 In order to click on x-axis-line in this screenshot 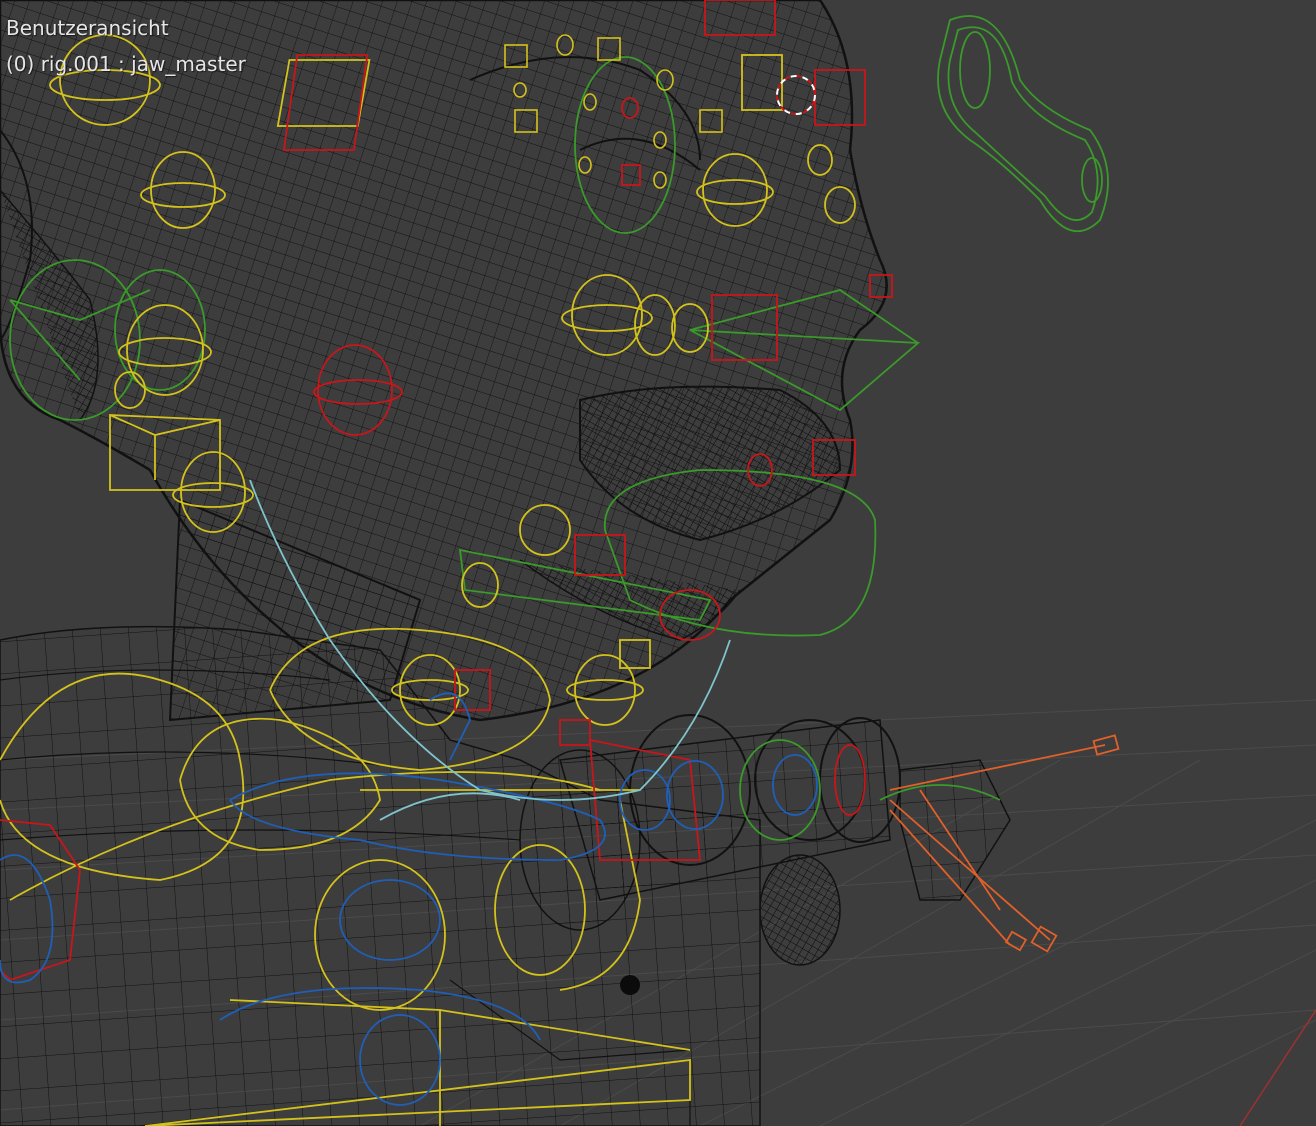, I will do `click(1277, 1067)`.